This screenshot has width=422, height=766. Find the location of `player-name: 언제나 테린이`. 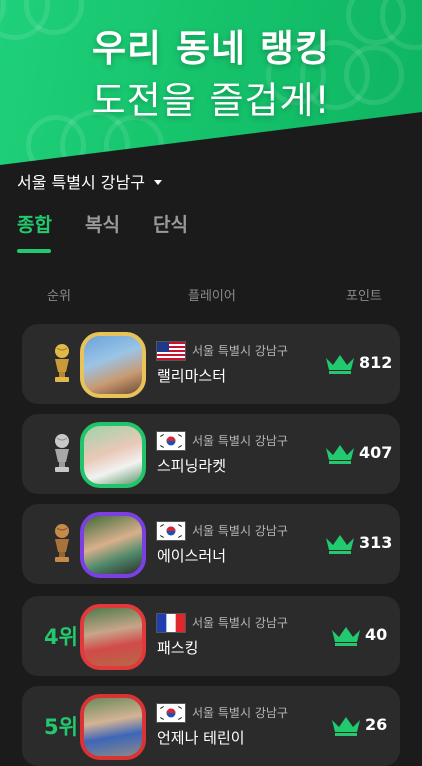

player-name: 언제나 테린이 is located at coordinates (201, 738).